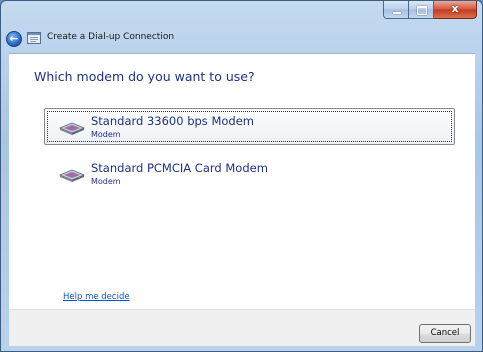 This screenshot has height=352, width=483. Describe the element at coordinates (172, 121) in the screenshot. I see `option-title: Standard 33600 bps Modem` at that location.